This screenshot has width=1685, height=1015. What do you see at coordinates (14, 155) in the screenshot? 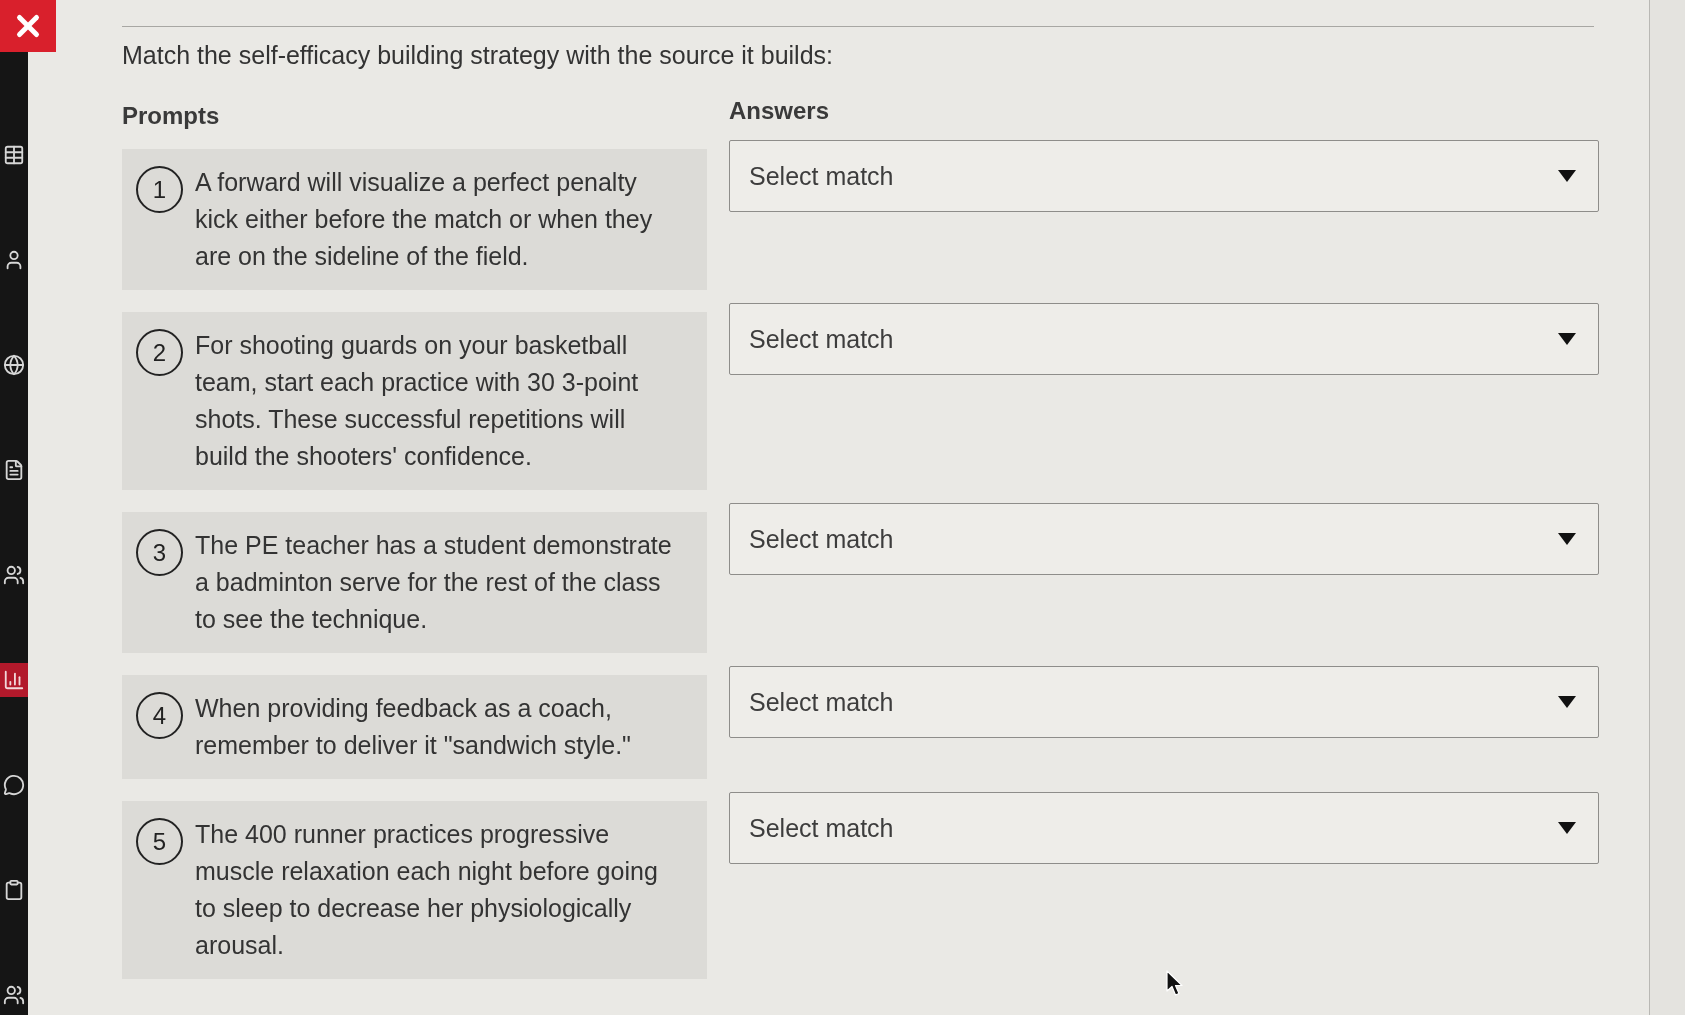
I see `table-icon` at bounding box center [14, 155].